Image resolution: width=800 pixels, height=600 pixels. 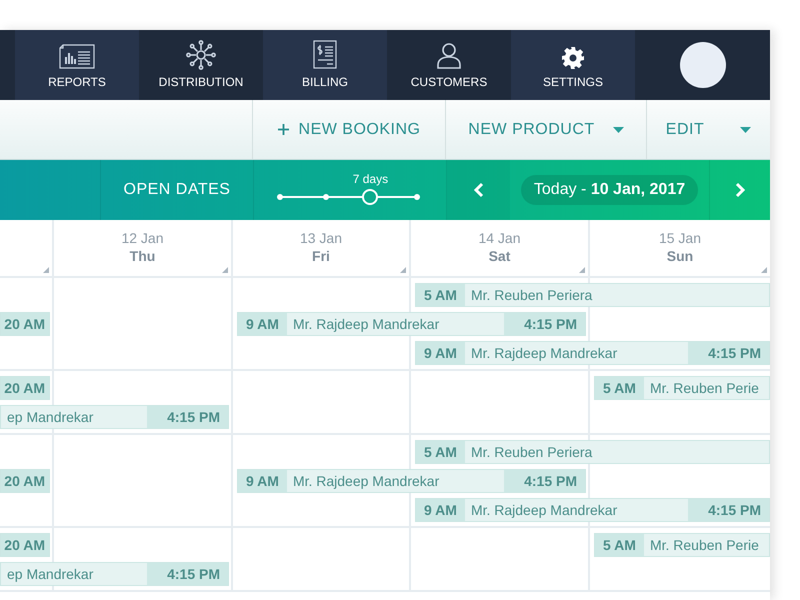 I want to click on column-date: 15 Jan, so click(x=680, y=238).